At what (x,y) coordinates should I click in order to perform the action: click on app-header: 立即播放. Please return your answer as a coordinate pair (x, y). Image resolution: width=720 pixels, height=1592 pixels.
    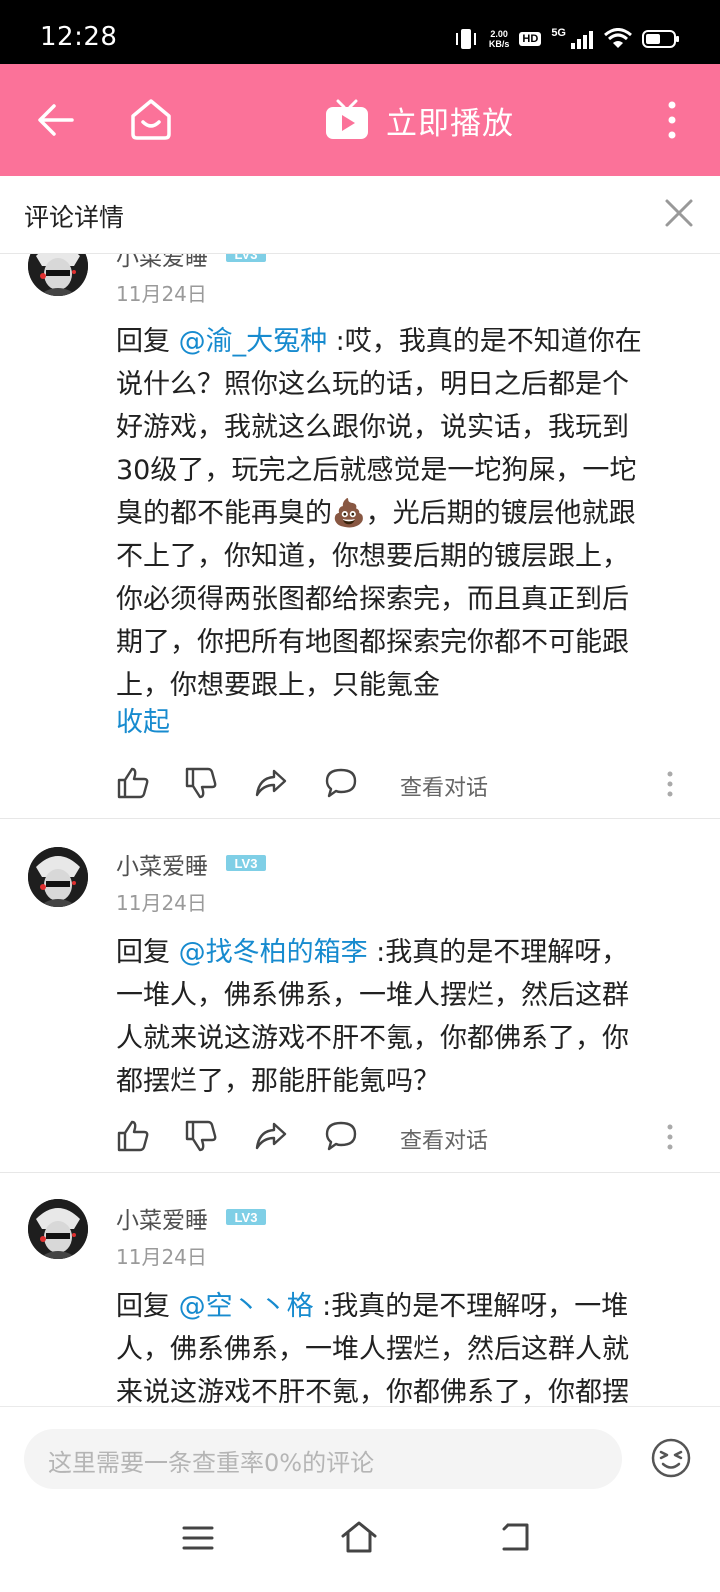
    Looking at the image, I should click on (360, 120).